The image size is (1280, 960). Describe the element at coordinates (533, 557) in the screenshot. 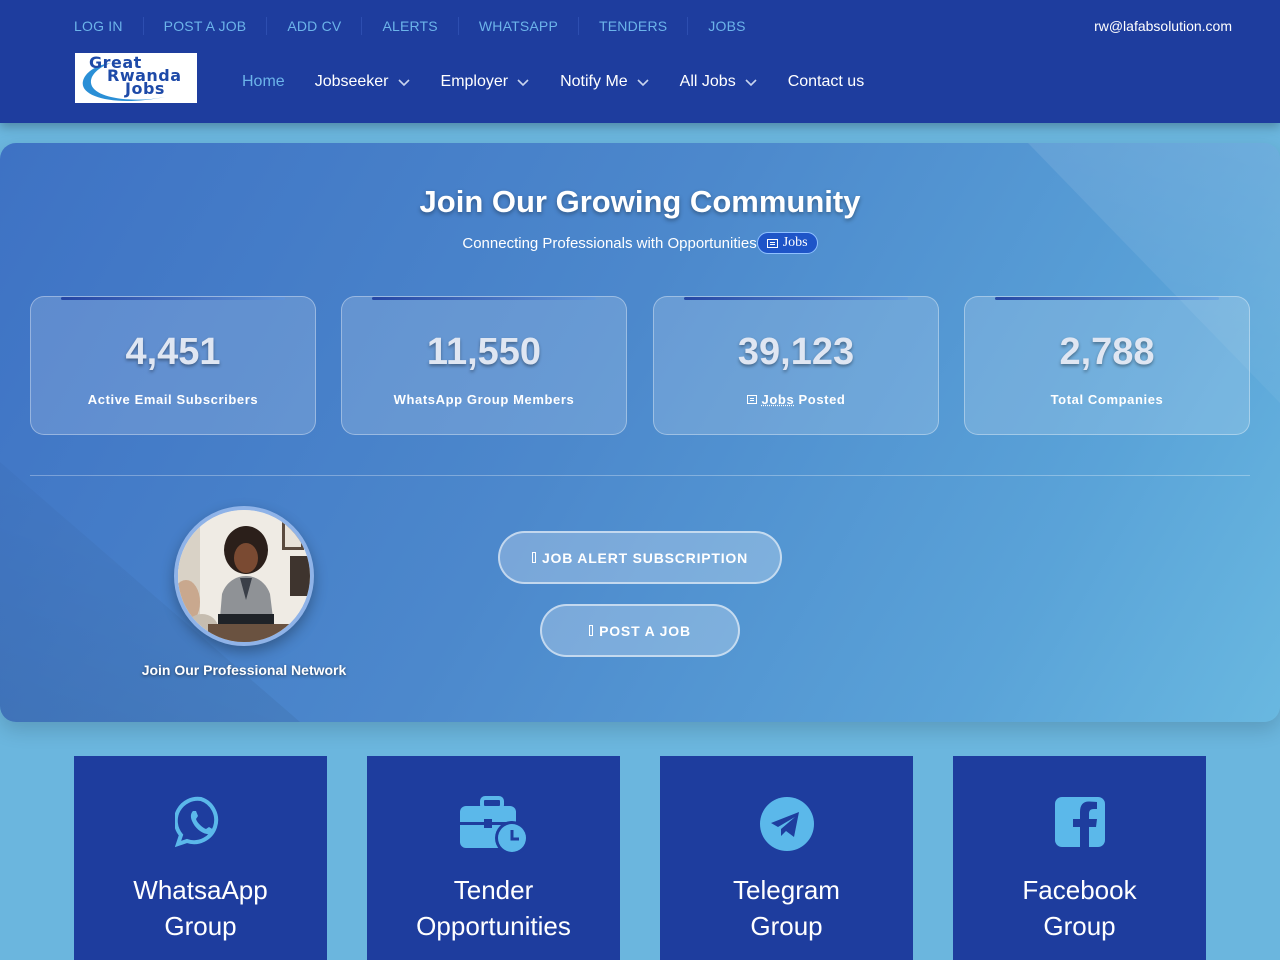

I see `bell-icon` at that location.